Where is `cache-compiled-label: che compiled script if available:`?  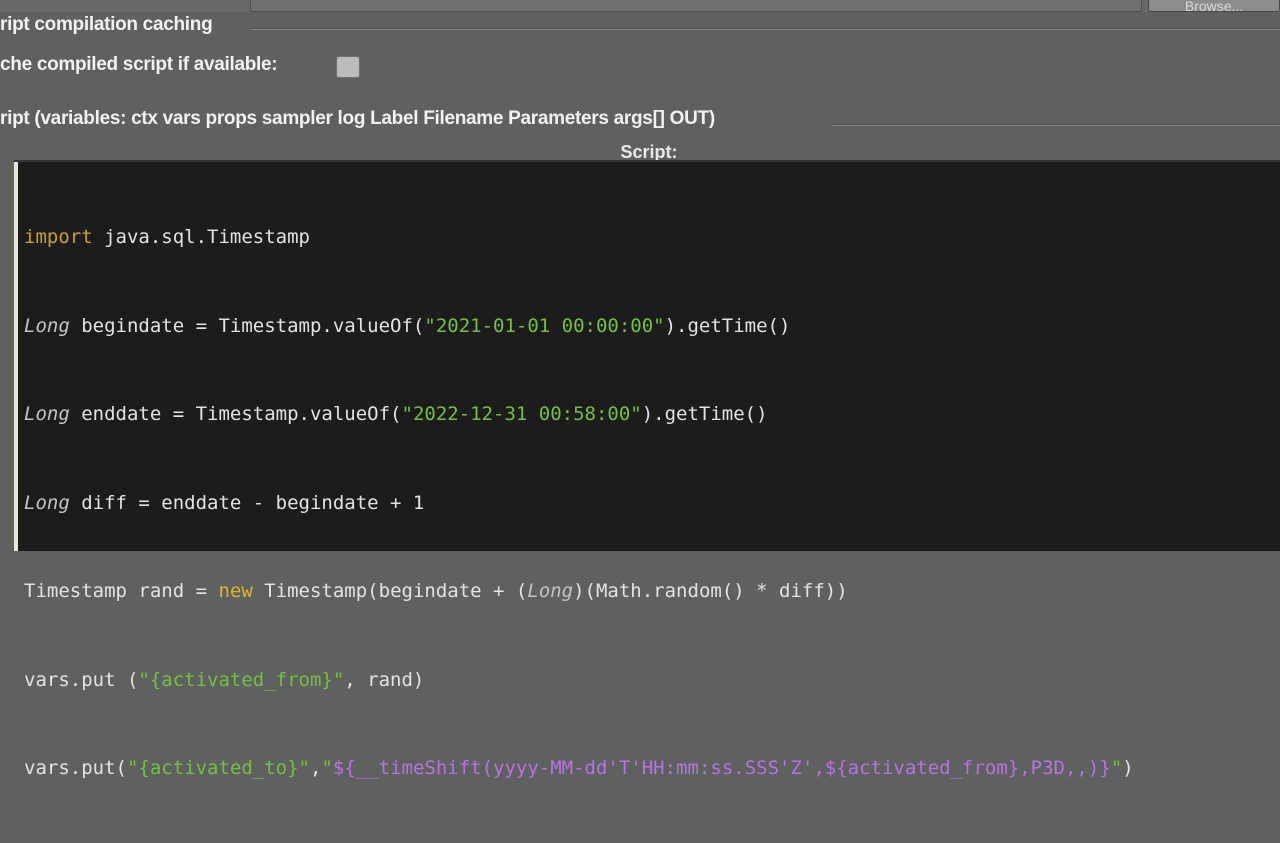
cache-compiled-label: che compiled script if available: is located at coordinates (139, 64).